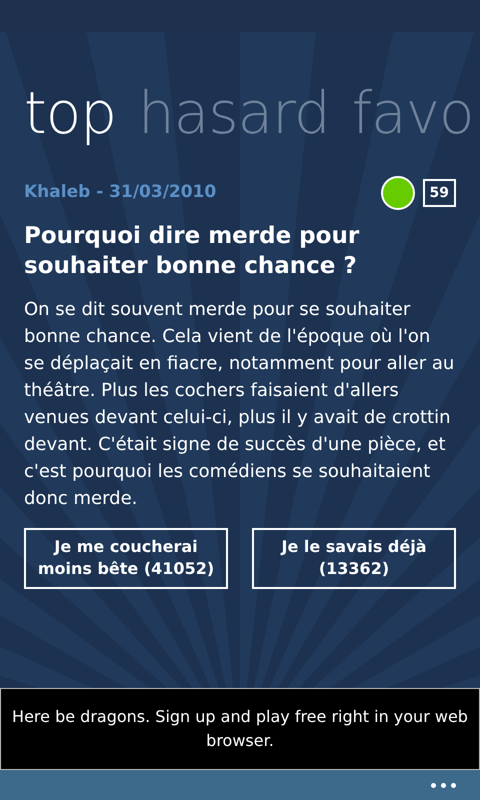 Image resolution: width=480 pixels, height=800 pixels. I want to click on entry-title: Pourquoi dire merde pour souhaiter bonne chance ?, so click(192, 251).